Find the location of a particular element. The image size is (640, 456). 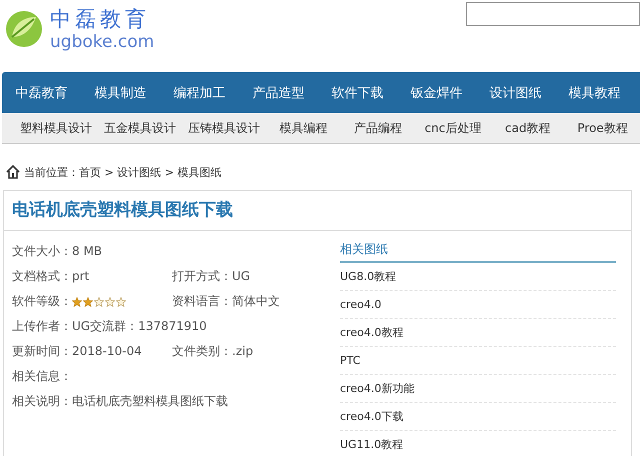

info-field: 更新时间：2018-10-04 is located at coordinates (92, 351).